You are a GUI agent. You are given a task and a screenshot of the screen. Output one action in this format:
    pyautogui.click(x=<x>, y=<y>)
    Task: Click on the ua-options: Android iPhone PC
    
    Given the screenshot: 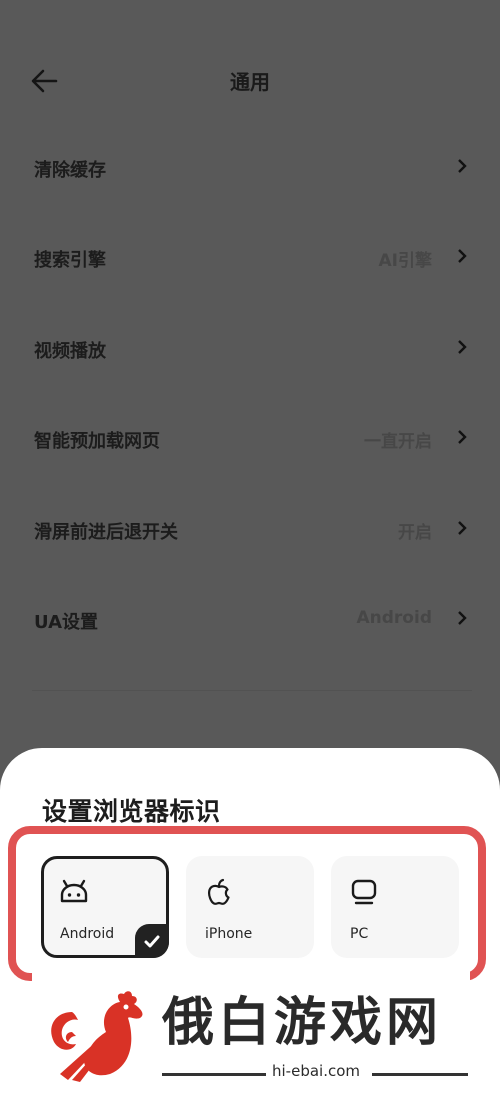 What is the action you would take?
    pyautogui.click(x=251, y=907)
    